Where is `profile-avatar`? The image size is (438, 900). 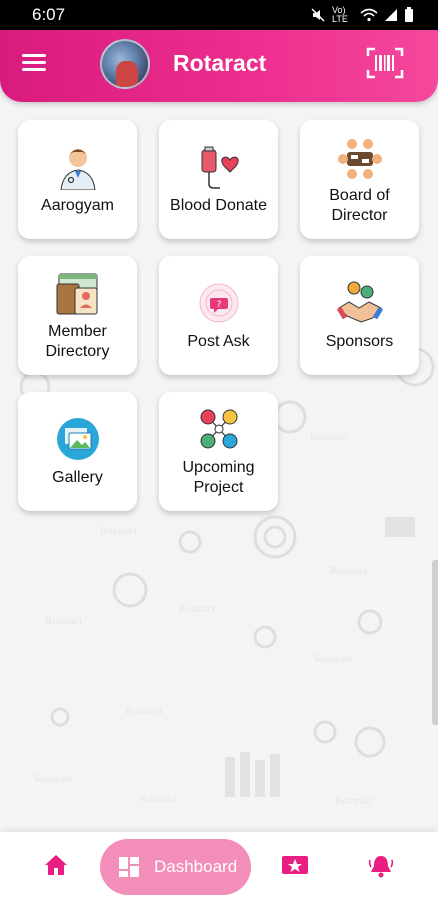
profile-avatar is located at coordinates (125, 64).